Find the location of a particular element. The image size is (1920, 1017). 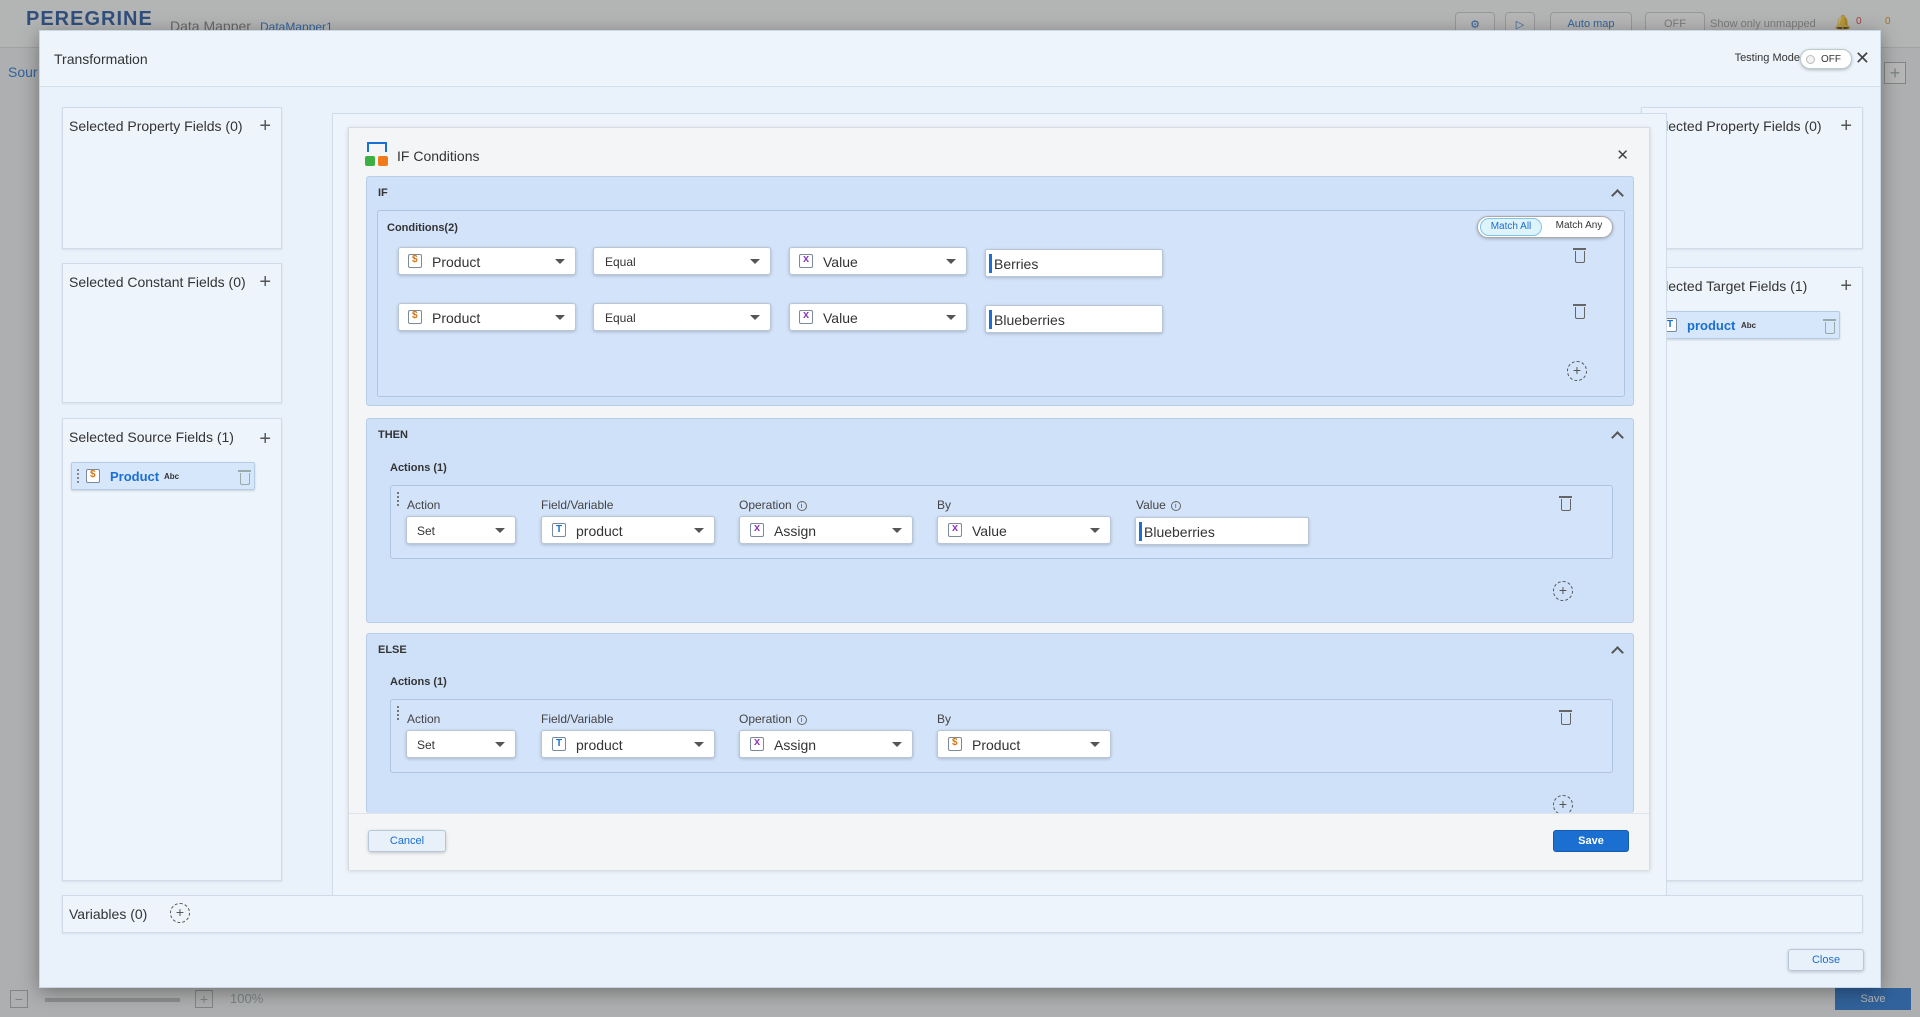

modal-close-button: Close is located at coordinates (1826, 960).